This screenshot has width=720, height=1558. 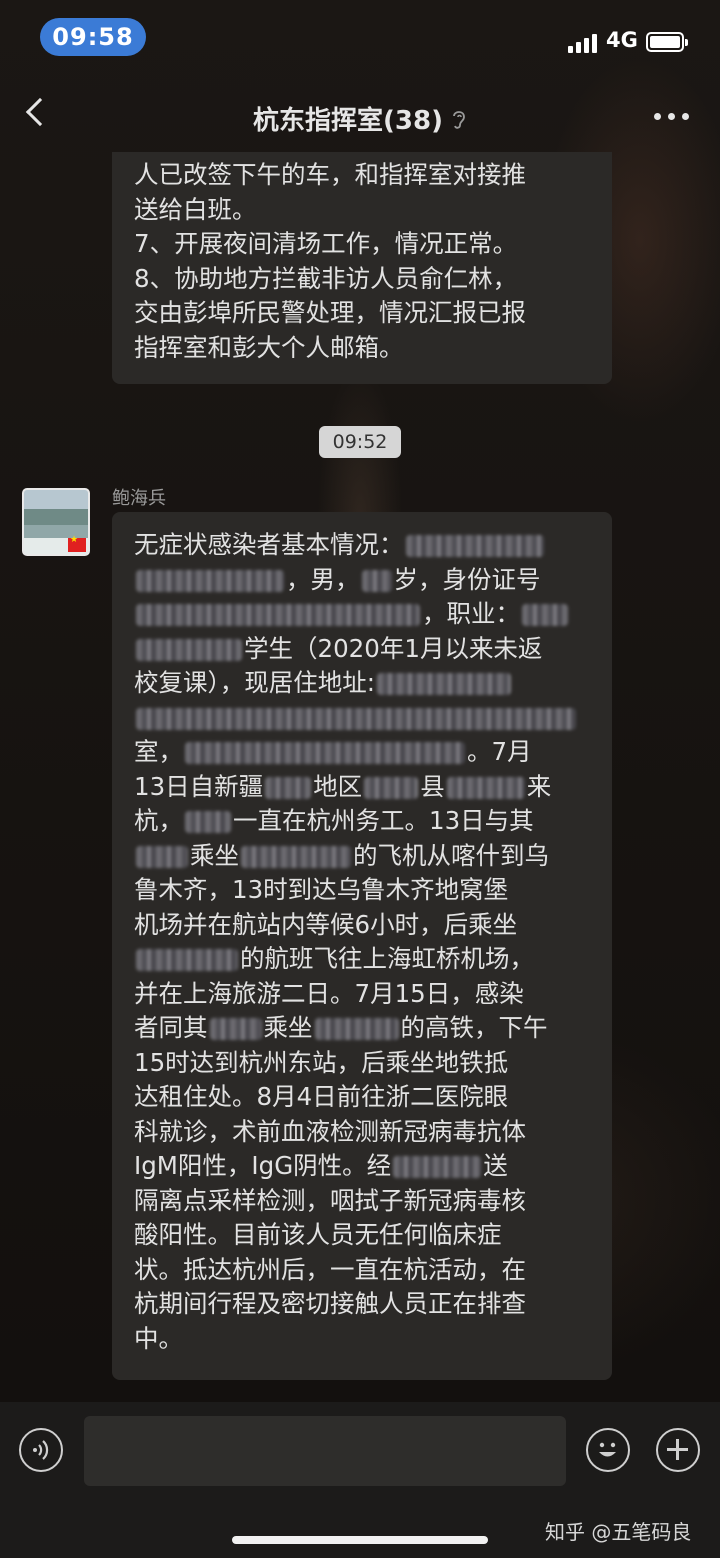 What do you see at coordinates (330, 1303) in the screenshot?
I see `message-line: 杭期间行程及密切接触人员正在排查` at bounding box center [330, 1303].